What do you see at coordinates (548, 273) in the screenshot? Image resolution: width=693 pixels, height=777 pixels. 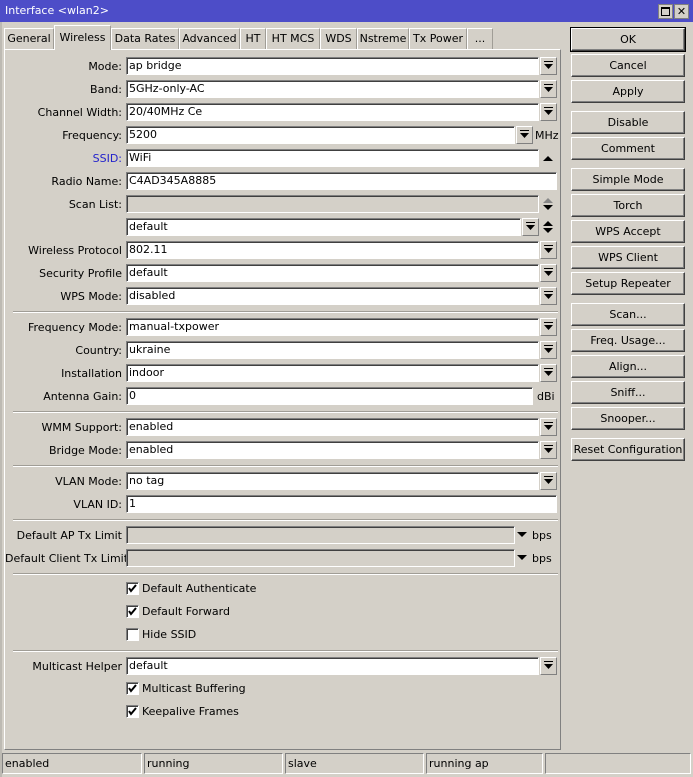 I see `security-profile-dropdown-button` at bounding box center [548, 273].